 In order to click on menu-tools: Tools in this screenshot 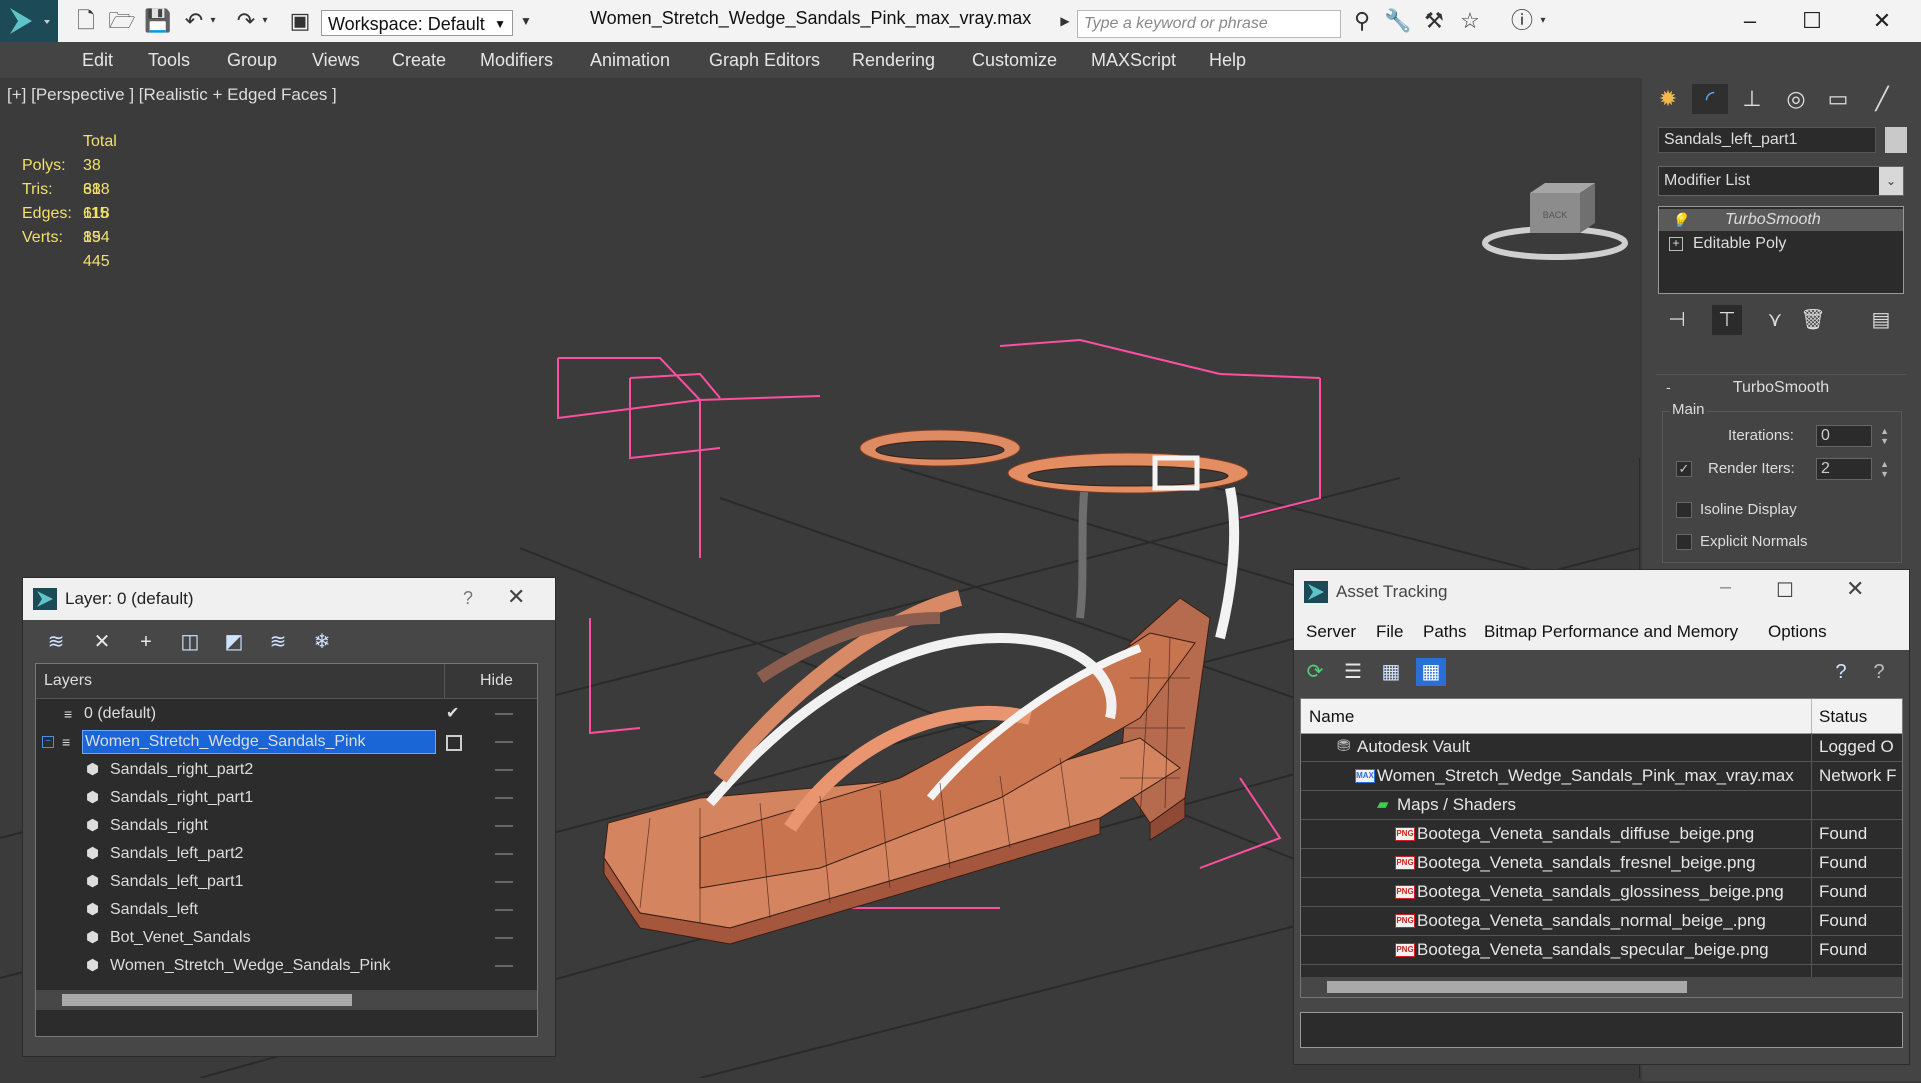, I will do `click(169, 60)`.